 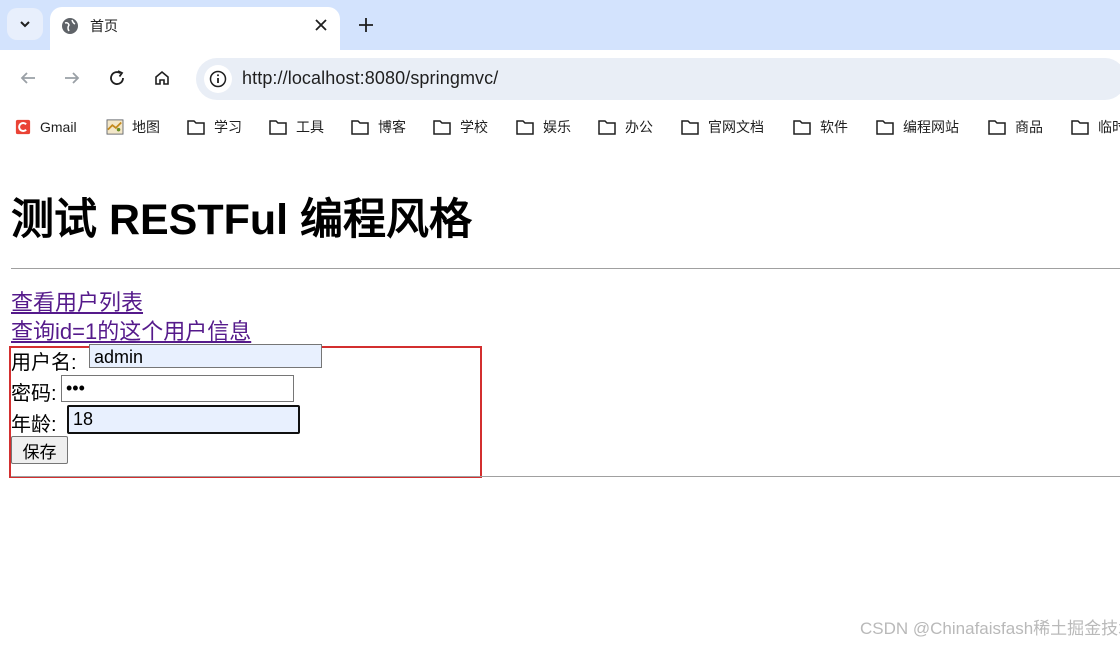 What do you see at coordinates (474, 127) in the screenshot?
I see `bookmark-label: 学校` at bounding box center [474, 127].